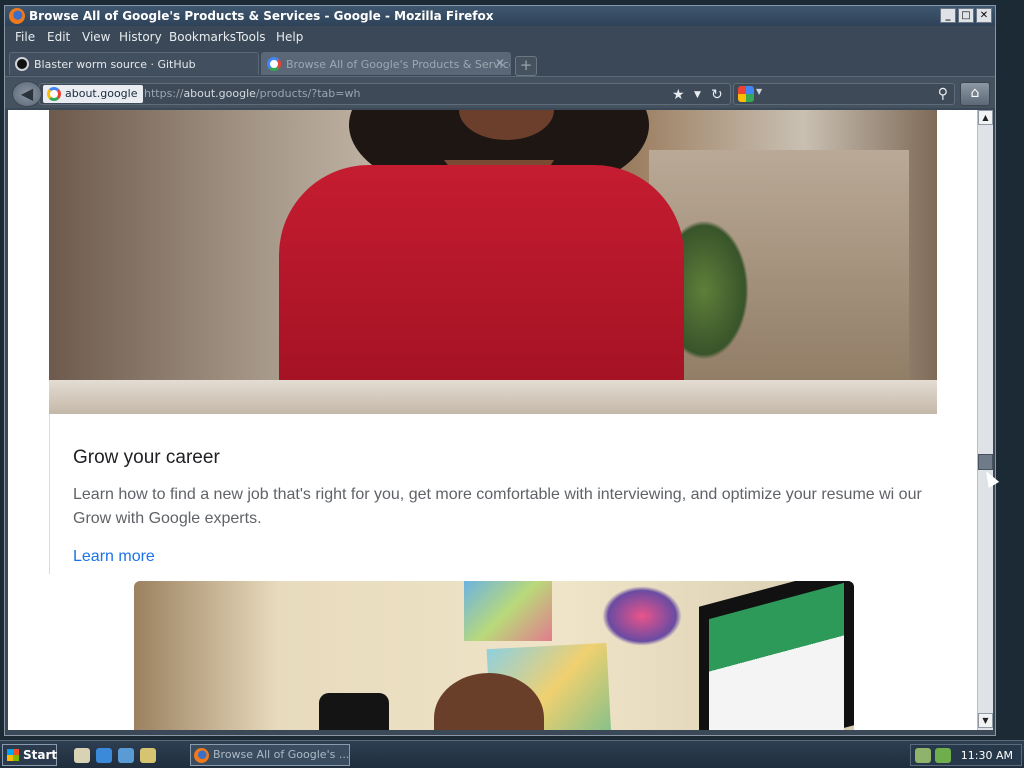 The image size is (1024, 768). Describe the element at coordinates (126, 755) in the screenshot. I see `outlook-express-icon` at that location.